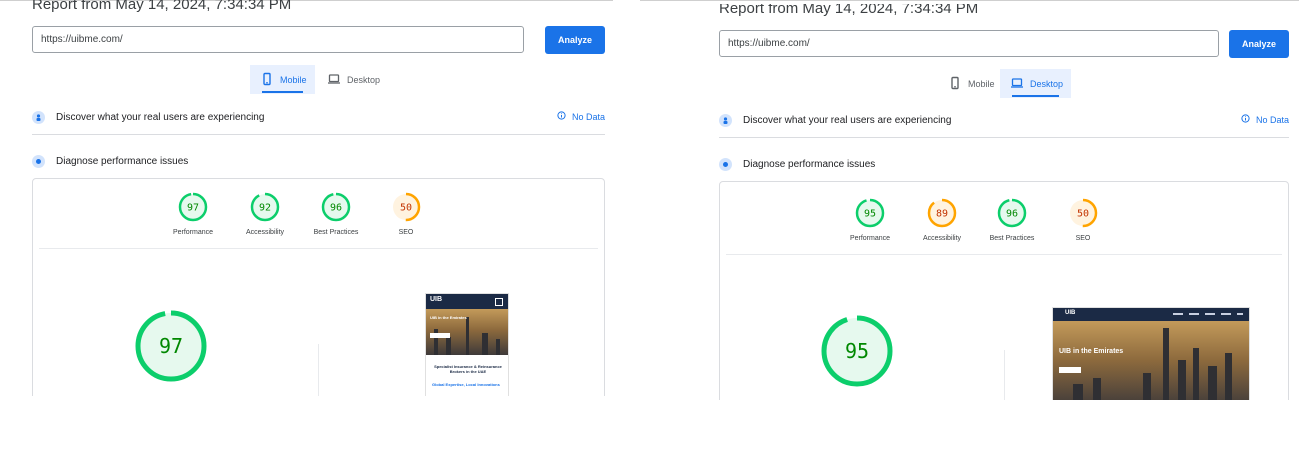  What do you see at coordinates (466, 384) in the screenshot?
I see `screenshot-body-link: Global Expertise, Local Innovations` at bounding box center [466, 384].